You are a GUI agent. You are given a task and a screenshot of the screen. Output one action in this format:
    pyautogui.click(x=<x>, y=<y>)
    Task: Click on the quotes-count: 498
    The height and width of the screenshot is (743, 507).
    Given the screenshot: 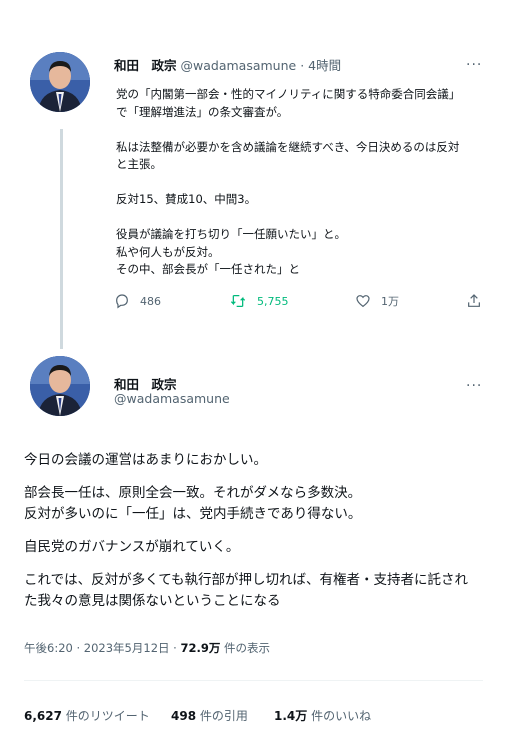 What is the action you would take?
    pyautogui.click(x=184, y=716)
    